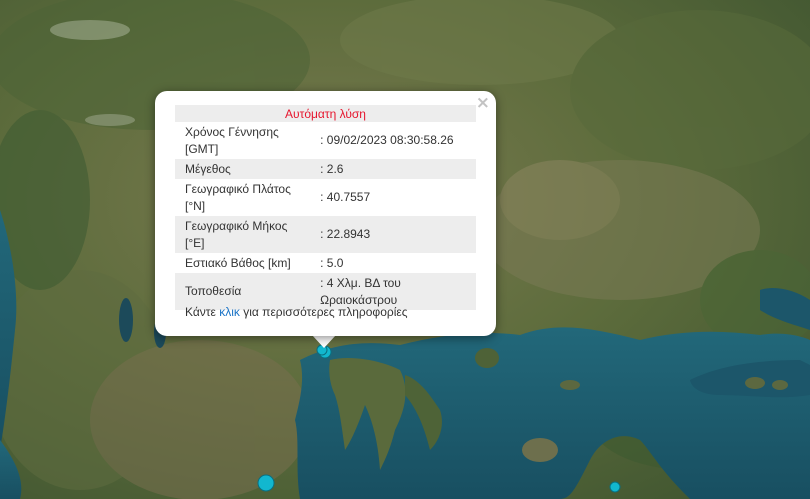 The height and width of the screenshot is (499, 810). Describe the element at coordinates (244, 140) in the screenshot. I see `row-label: Χρόνος Γέννησης [GMT]` at that location.